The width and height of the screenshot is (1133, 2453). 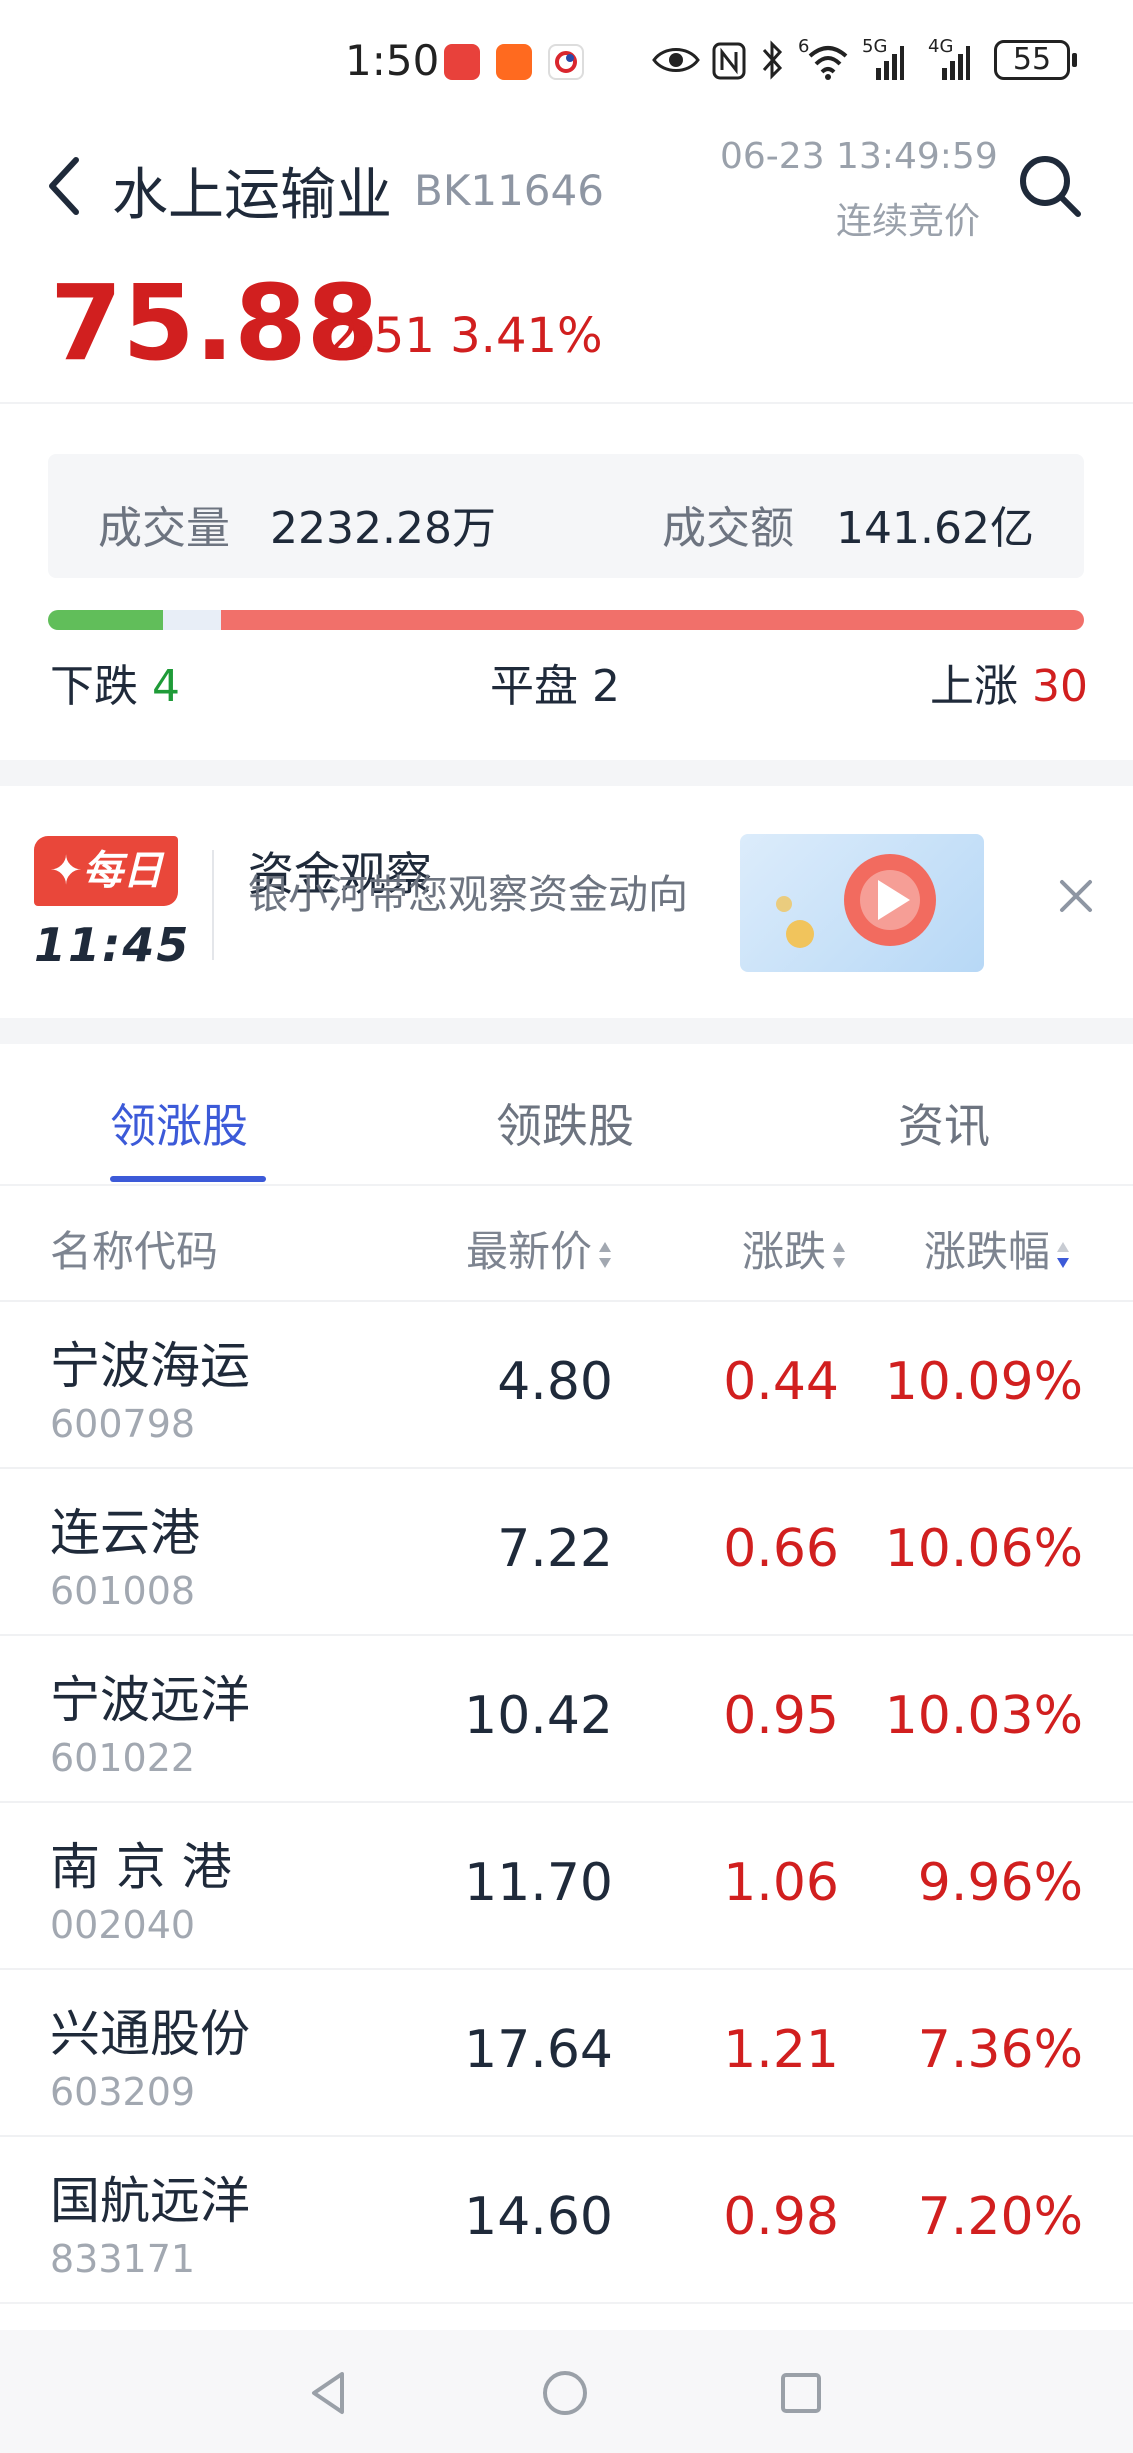 What do you see at coordinates (856, 901) in the screenshot?
I see `play-icon` at bounding box center [856, 901].